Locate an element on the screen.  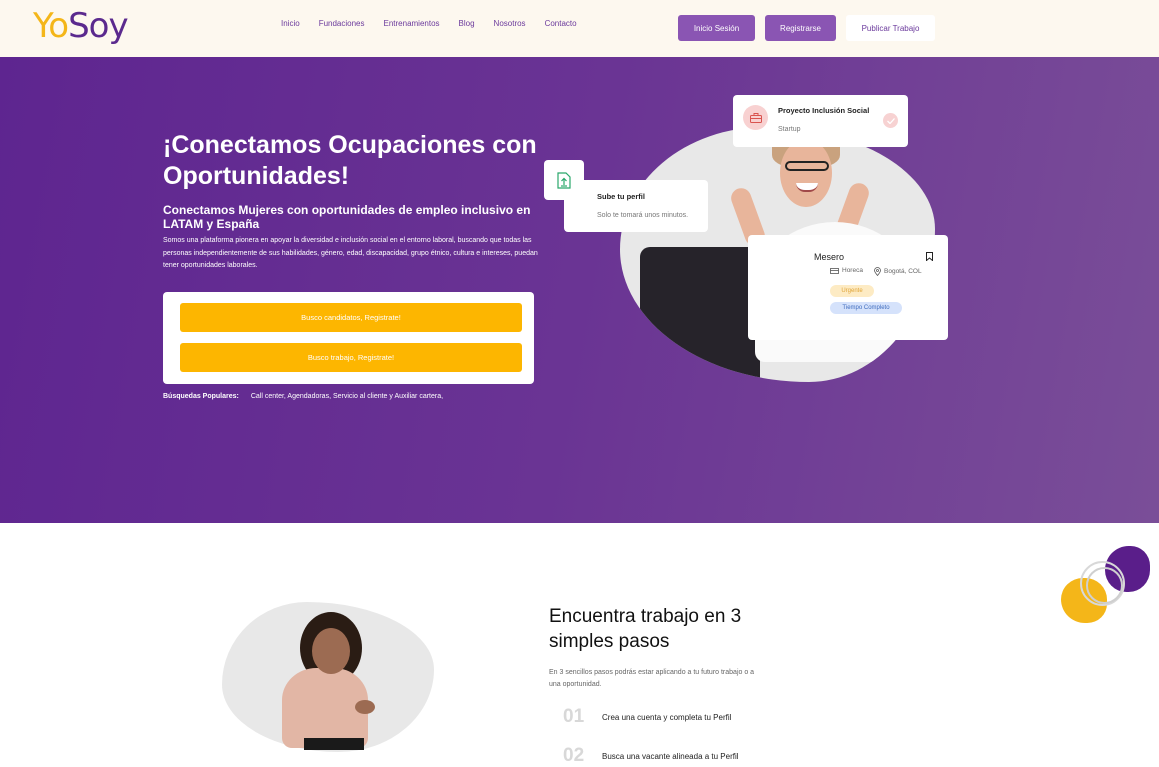
logo: YoSoy is located at coordinates (81, 26).